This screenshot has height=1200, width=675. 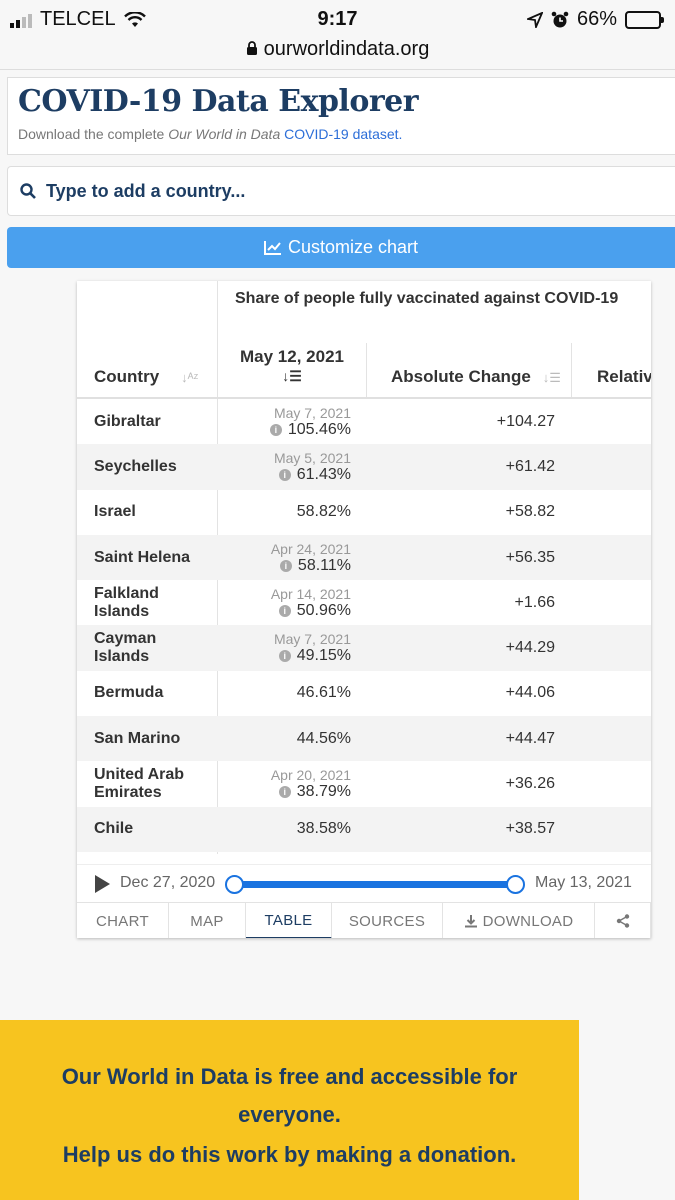 I want to click on value-date-note: May 5, 2021, so click(x=312, y=457).